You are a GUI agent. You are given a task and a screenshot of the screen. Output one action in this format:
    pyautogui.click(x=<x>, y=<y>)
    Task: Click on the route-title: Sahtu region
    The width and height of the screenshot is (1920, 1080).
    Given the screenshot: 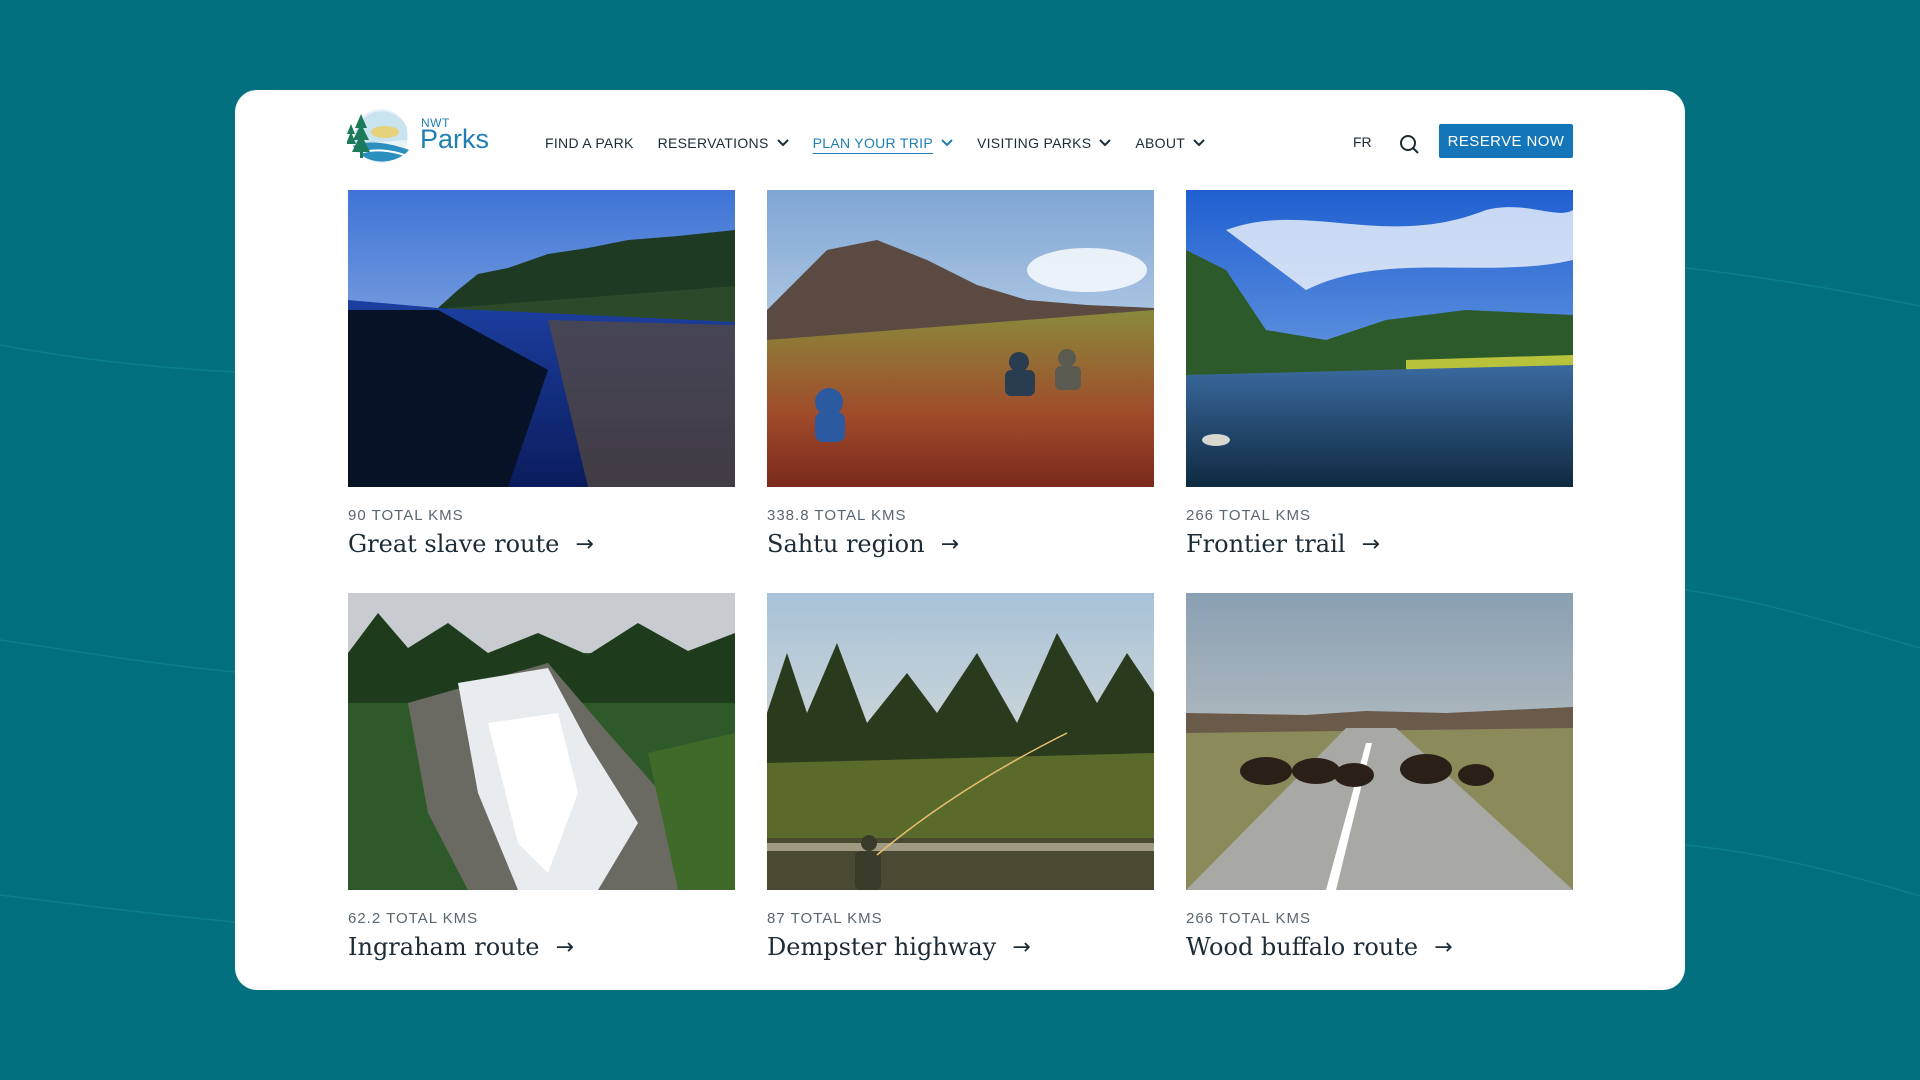 What is the action you would take?
    pyautogui.click(x=846, y=544)
    